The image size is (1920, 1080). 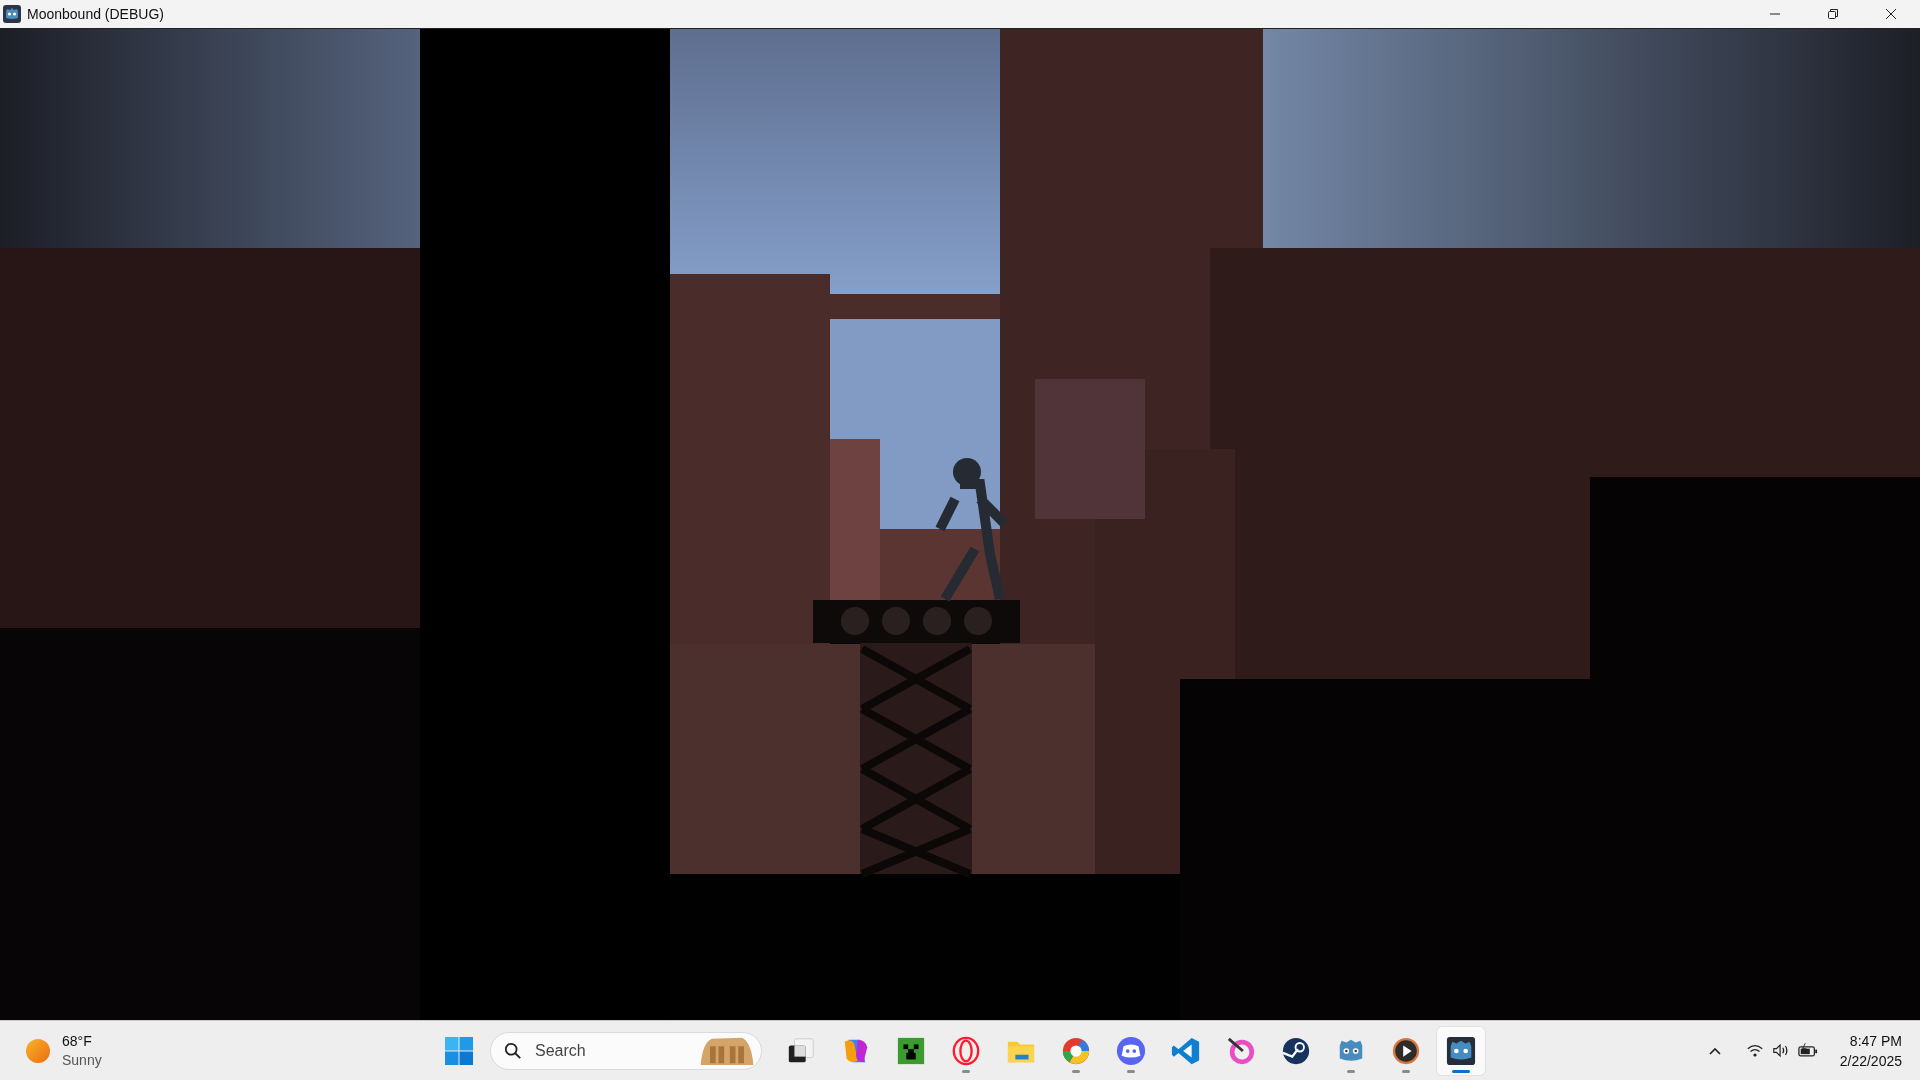 What do you see at coordinates (1714, 1050) in the screenshot?
I see `chevron-up-icon` at bounding box center [1714, 1050].